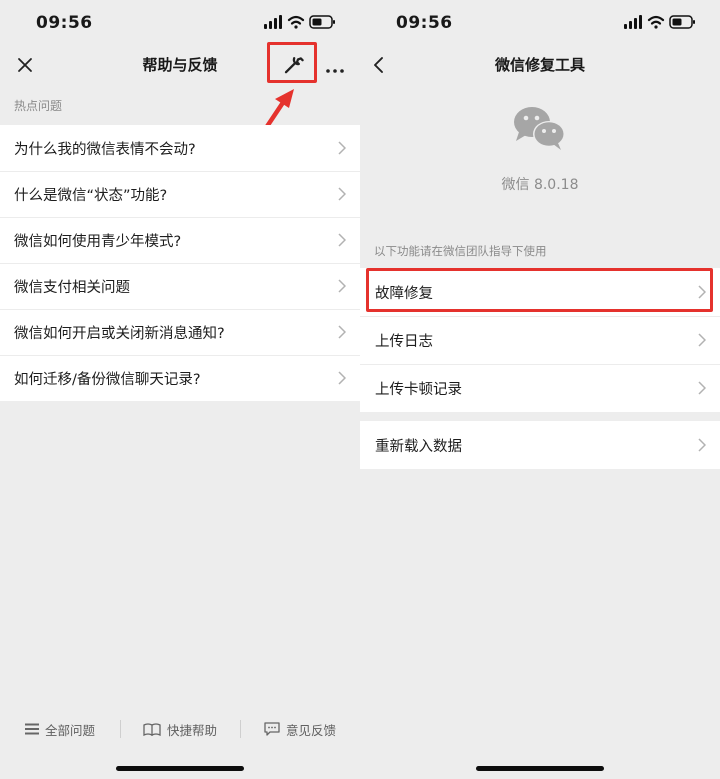 This screenshot has height=779, width=720. I want to click on highlight-box-wrench, so click(292, 62).